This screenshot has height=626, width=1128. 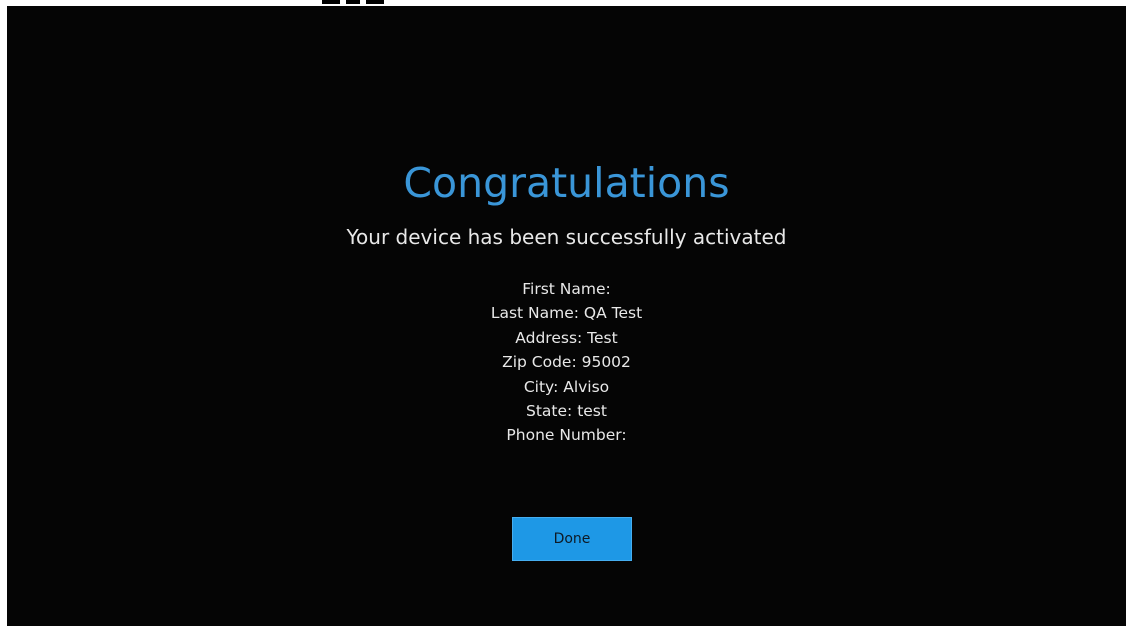 I want to click on done-button: Done, so click(x=572, y=539).